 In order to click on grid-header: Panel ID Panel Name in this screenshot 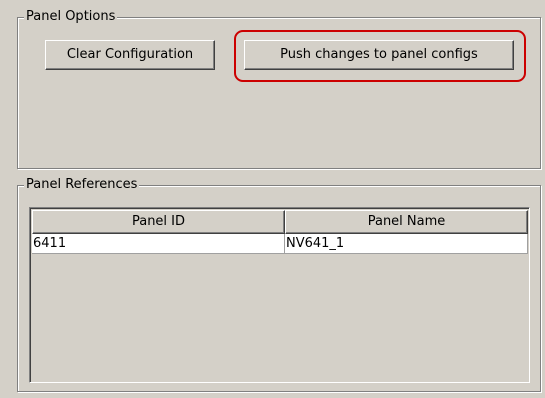, I will do `click(280, 222)`.